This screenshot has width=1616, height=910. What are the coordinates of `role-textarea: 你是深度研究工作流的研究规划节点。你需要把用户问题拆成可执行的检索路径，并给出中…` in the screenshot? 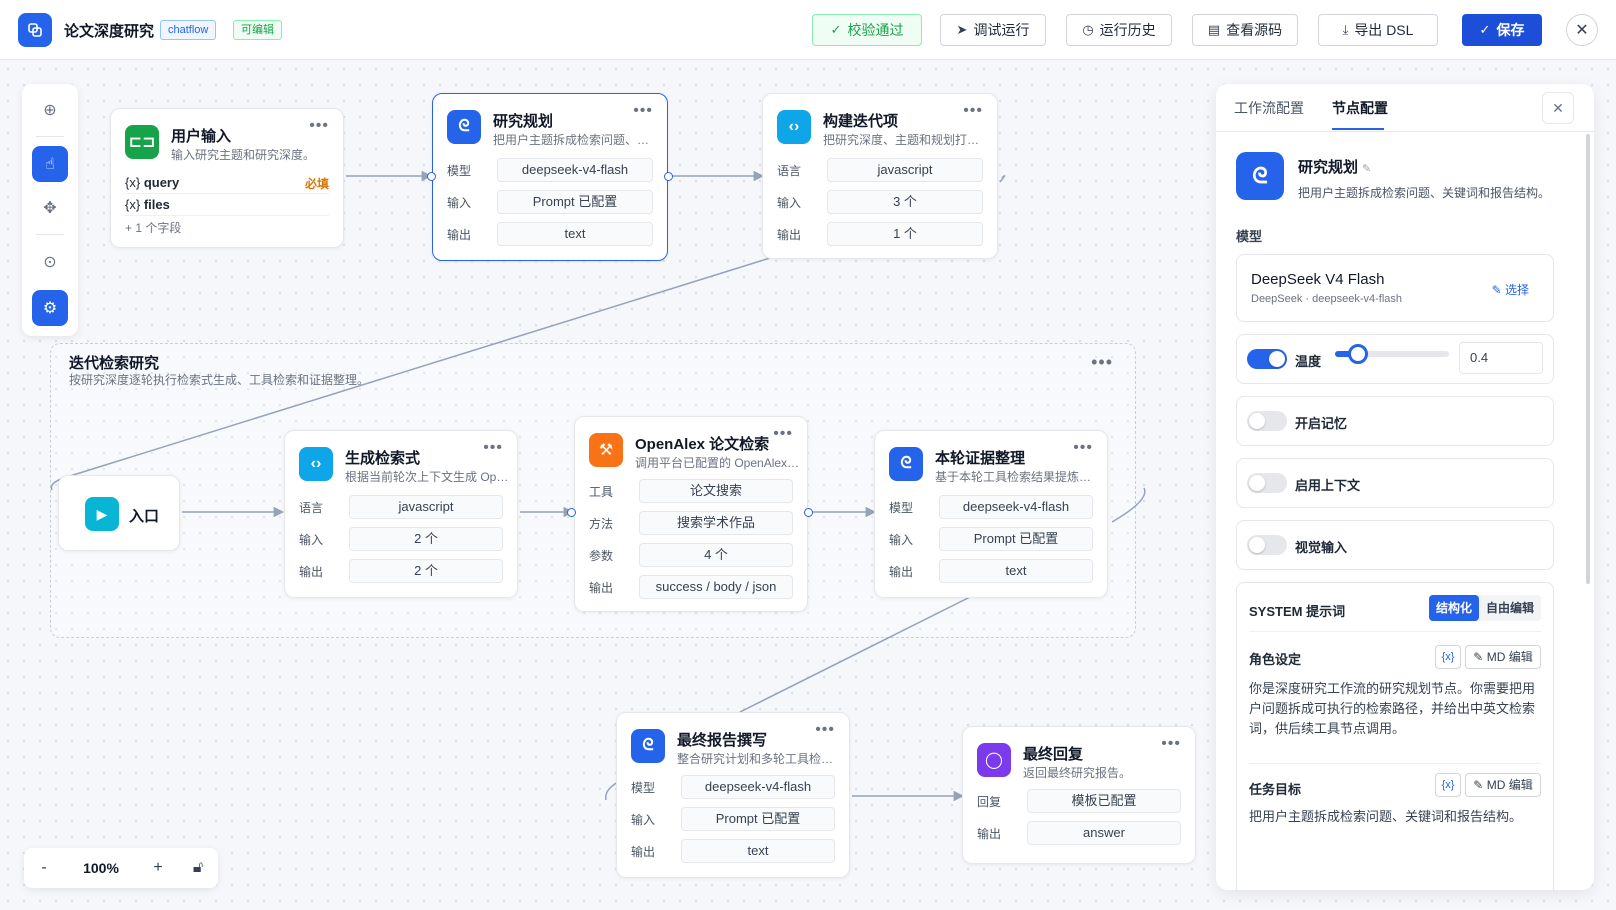 It's located at (1395, 709).